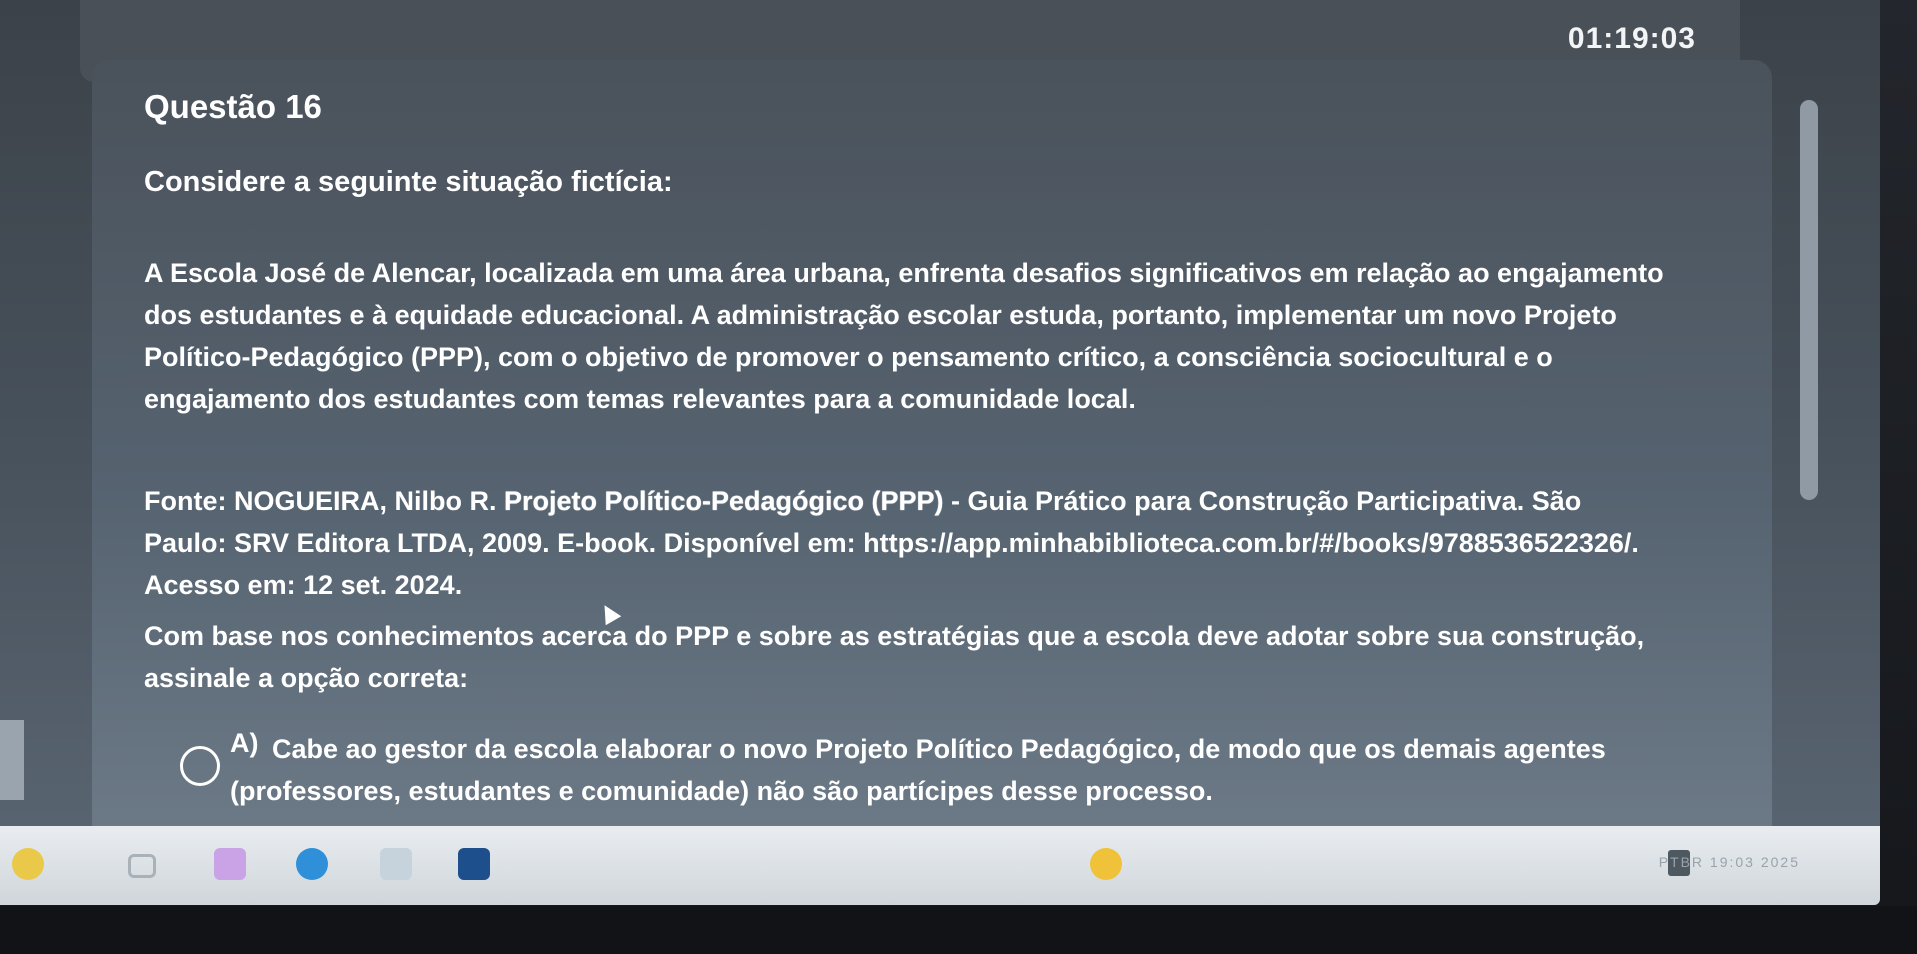 Image resolution: width=1917 pixels, height=954 pixels. I want to click on side-panel-edge, so click(12, 760).